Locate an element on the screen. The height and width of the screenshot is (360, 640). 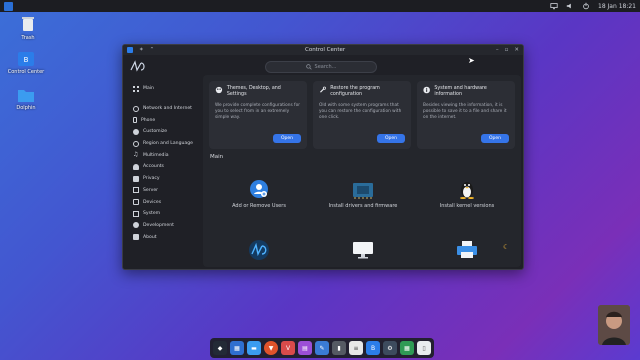
browser-icon: ▼ is located at coordinates (271, 348).